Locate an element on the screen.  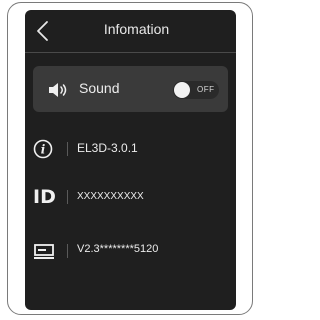
header-bar: Infomation is located at coordinates (130, 31).